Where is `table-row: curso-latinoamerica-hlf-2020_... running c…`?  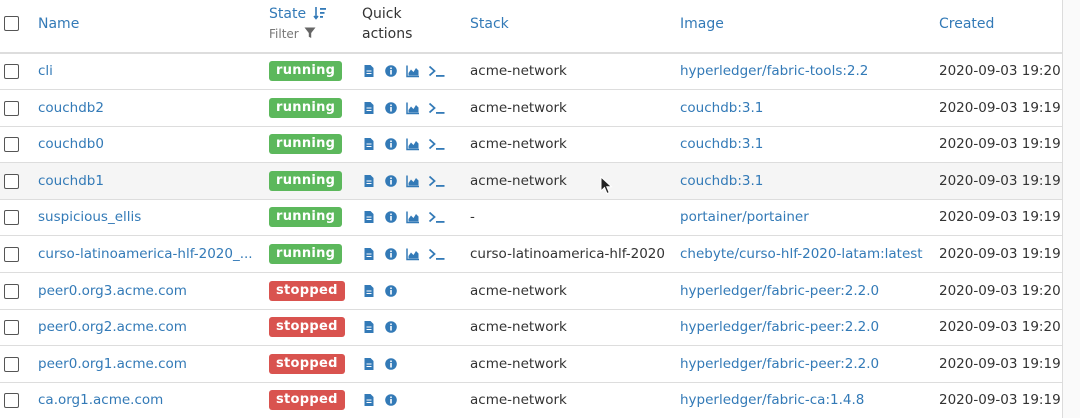
table-row: curso-latinoamerica-hlf-2020_... running c… is located at coordinates (531, 254).